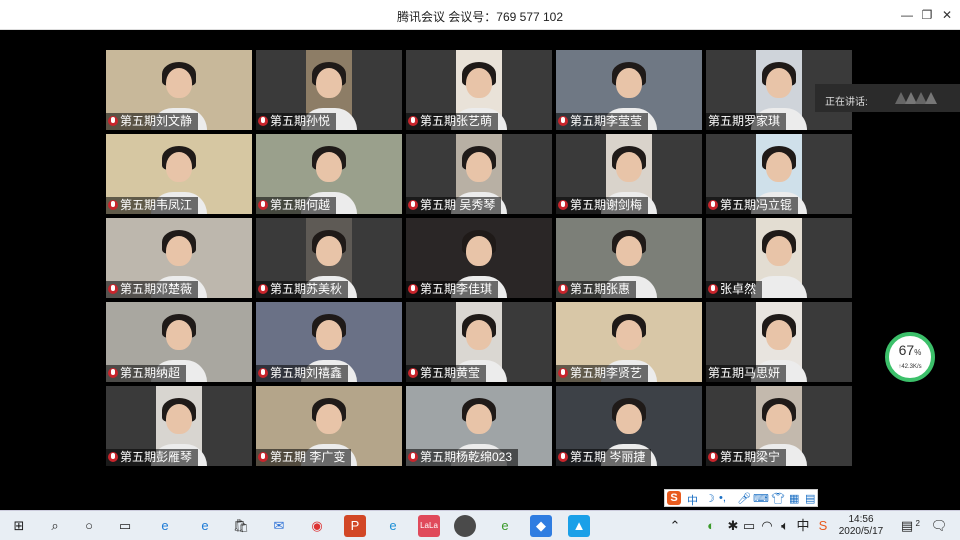 The height and width of the screenshot is (540, 960). What do you see at coordinates (179, 342) in the screenshot?
I see `participant-tile: 第五期纳超` at bounding box center [179, 342].